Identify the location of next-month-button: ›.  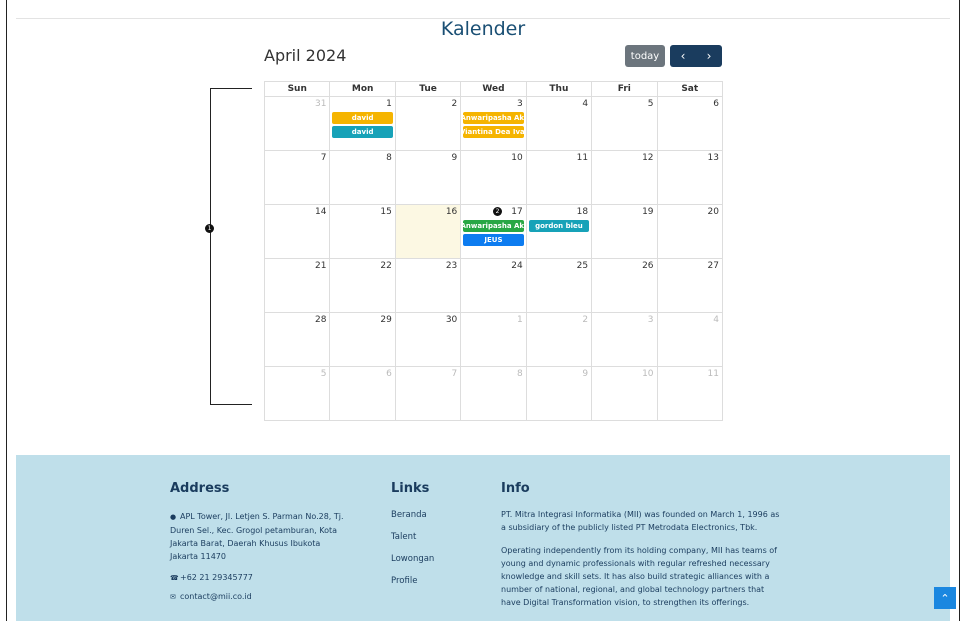
(709, 56).